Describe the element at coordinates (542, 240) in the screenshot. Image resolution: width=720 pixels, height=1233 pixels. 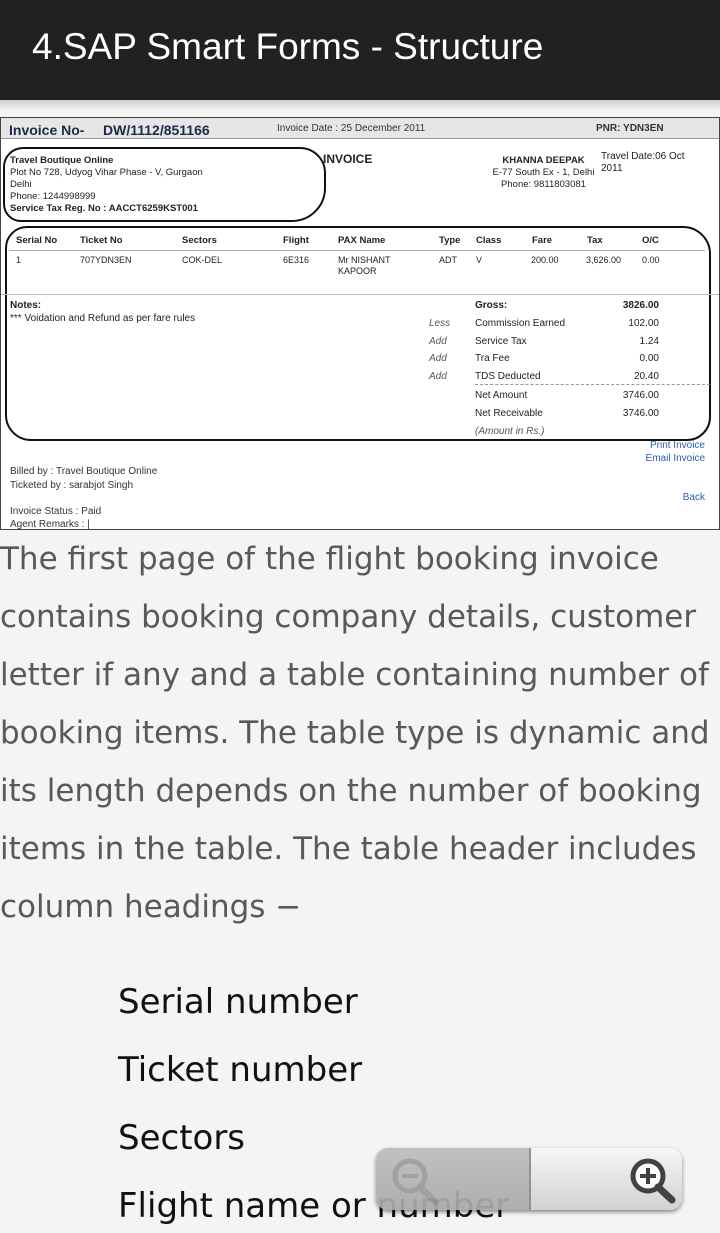
I see `col-header-fare: Fare` at that location.